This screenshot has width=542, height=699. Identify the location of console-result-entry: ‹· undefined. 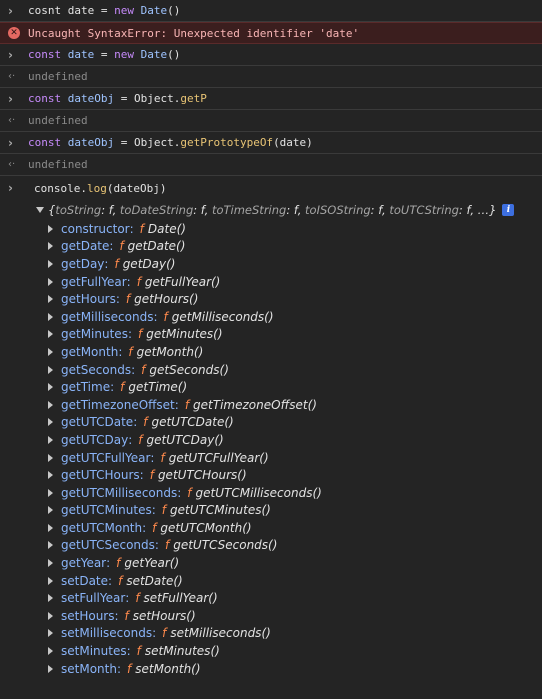
(271, 77).